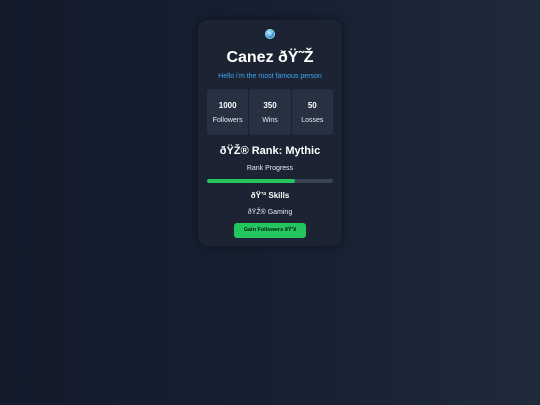 Image resolution: width=540 pixels, height=405 pixels. Describe the element at coordinates (270, 195) in the screenshot. I see `skills-title: ðŸ’ª Skills` at that location.